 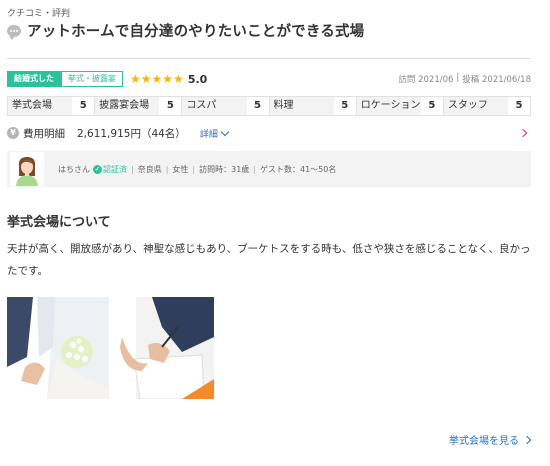 I want to click on title-row: アットホームで自分達のやりたいことができる式場, so click(x=185, y=30).